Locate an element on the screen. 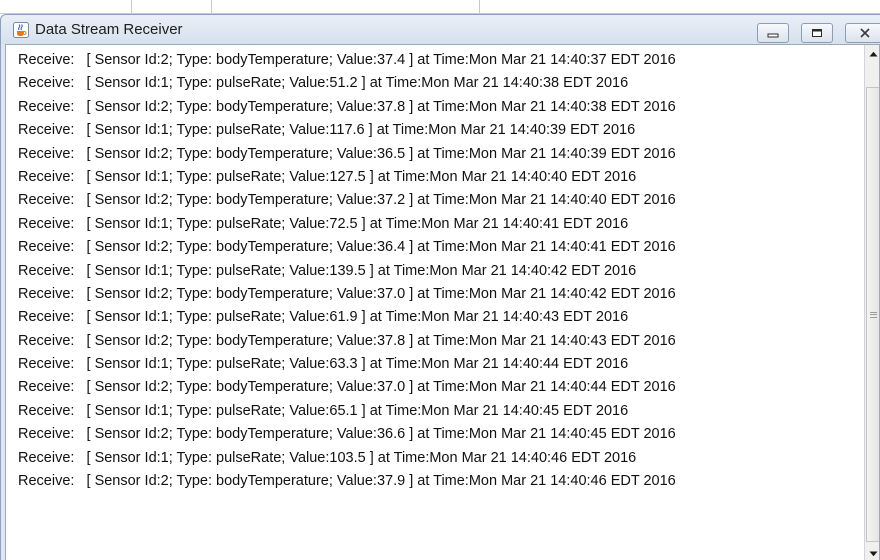 This screenshot has width=880, height=560. background-window-strip is located at coordinates (440, 7).